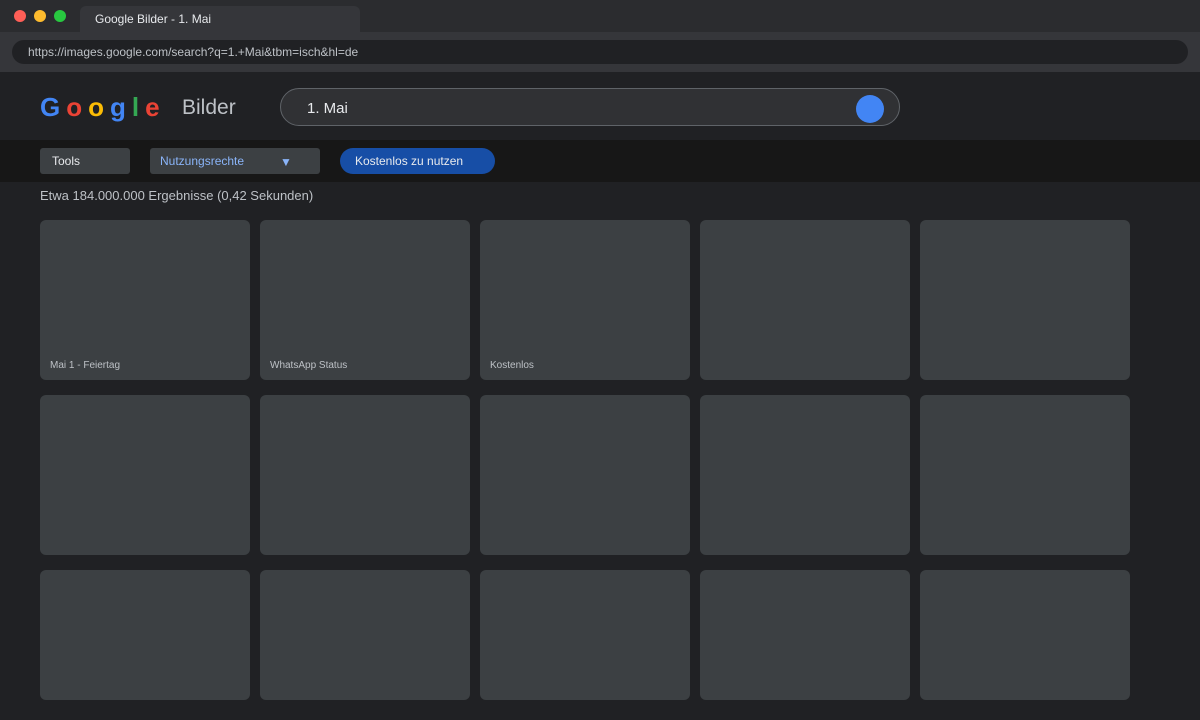  Describe the element at coordinates (309, 365) in the screenshot. I see `image-caption: WhatsApp Status` at that location.